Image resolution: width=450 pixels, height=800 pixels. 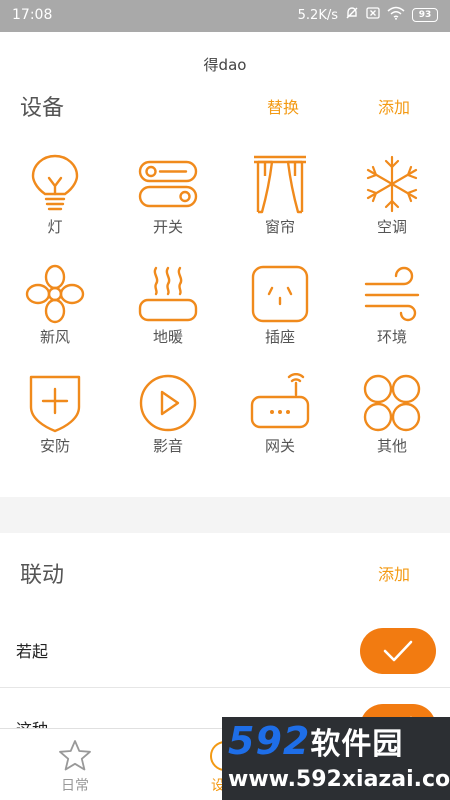 What do you see at coordinates (42, 108) in the screenshot?
I see `devices-title: 设备` at bounding box center [42, 108].